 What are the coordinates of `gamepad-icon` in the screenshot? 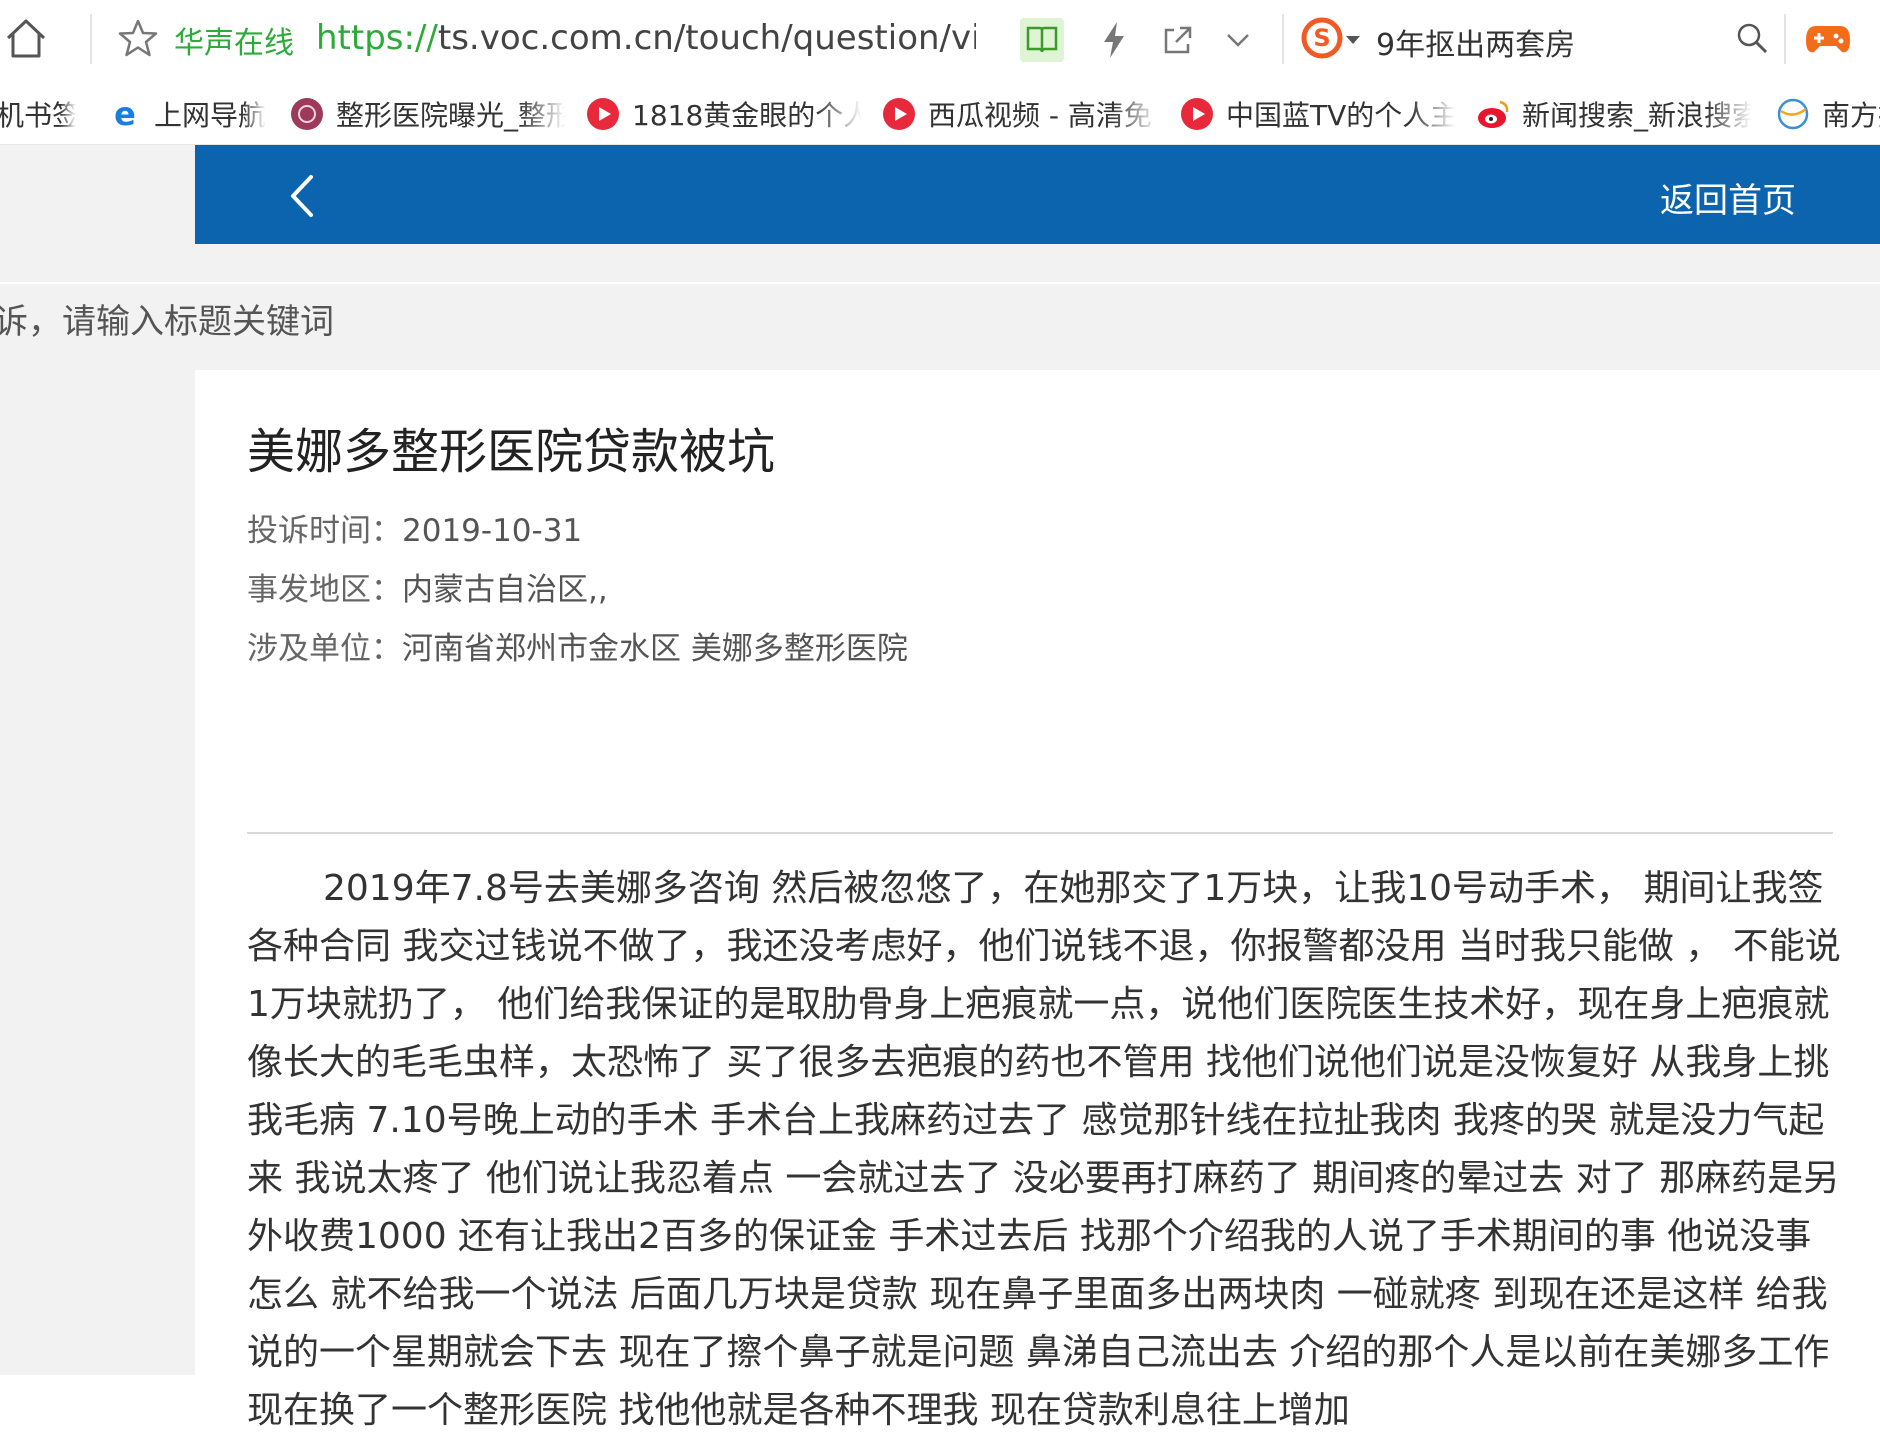 It's located at (1828, 38).